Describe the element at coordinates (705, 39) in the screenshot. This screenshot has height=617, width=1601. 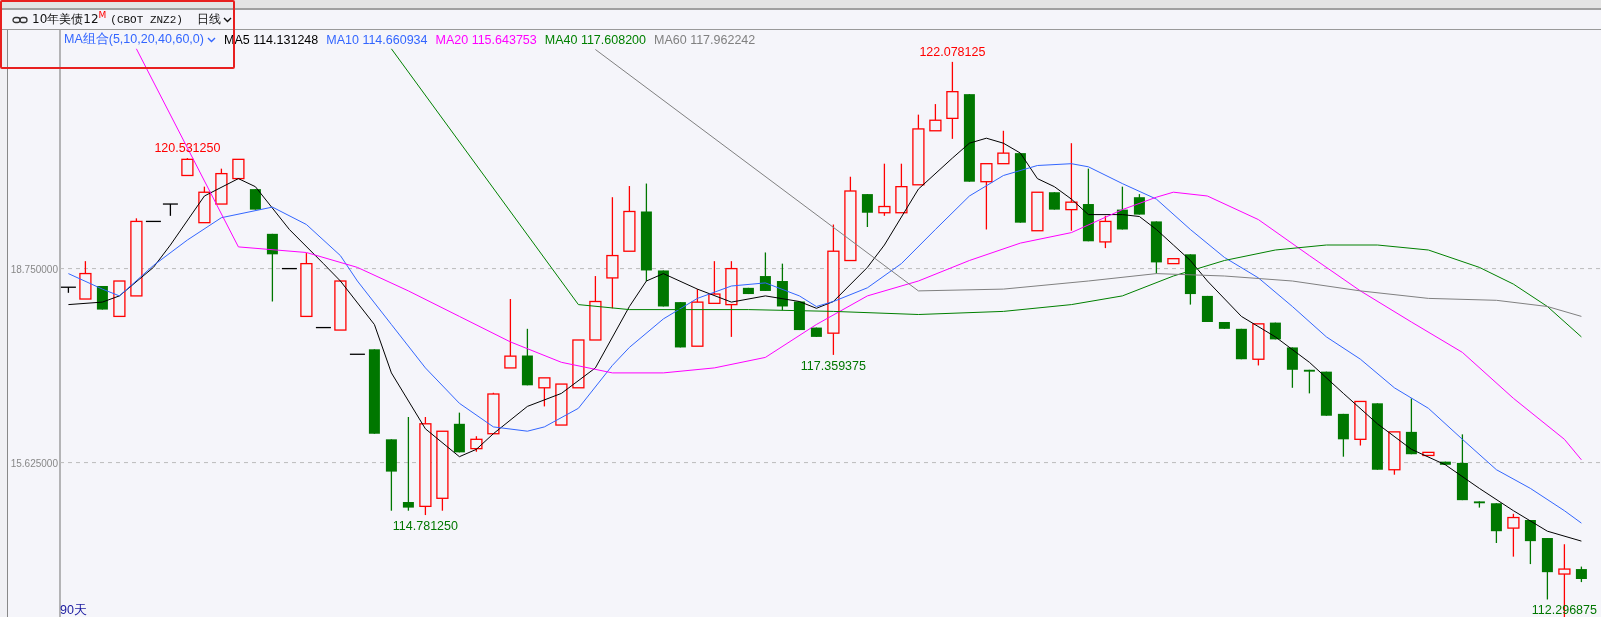
I see `legend-entry: MA60 117.962242` at that location.